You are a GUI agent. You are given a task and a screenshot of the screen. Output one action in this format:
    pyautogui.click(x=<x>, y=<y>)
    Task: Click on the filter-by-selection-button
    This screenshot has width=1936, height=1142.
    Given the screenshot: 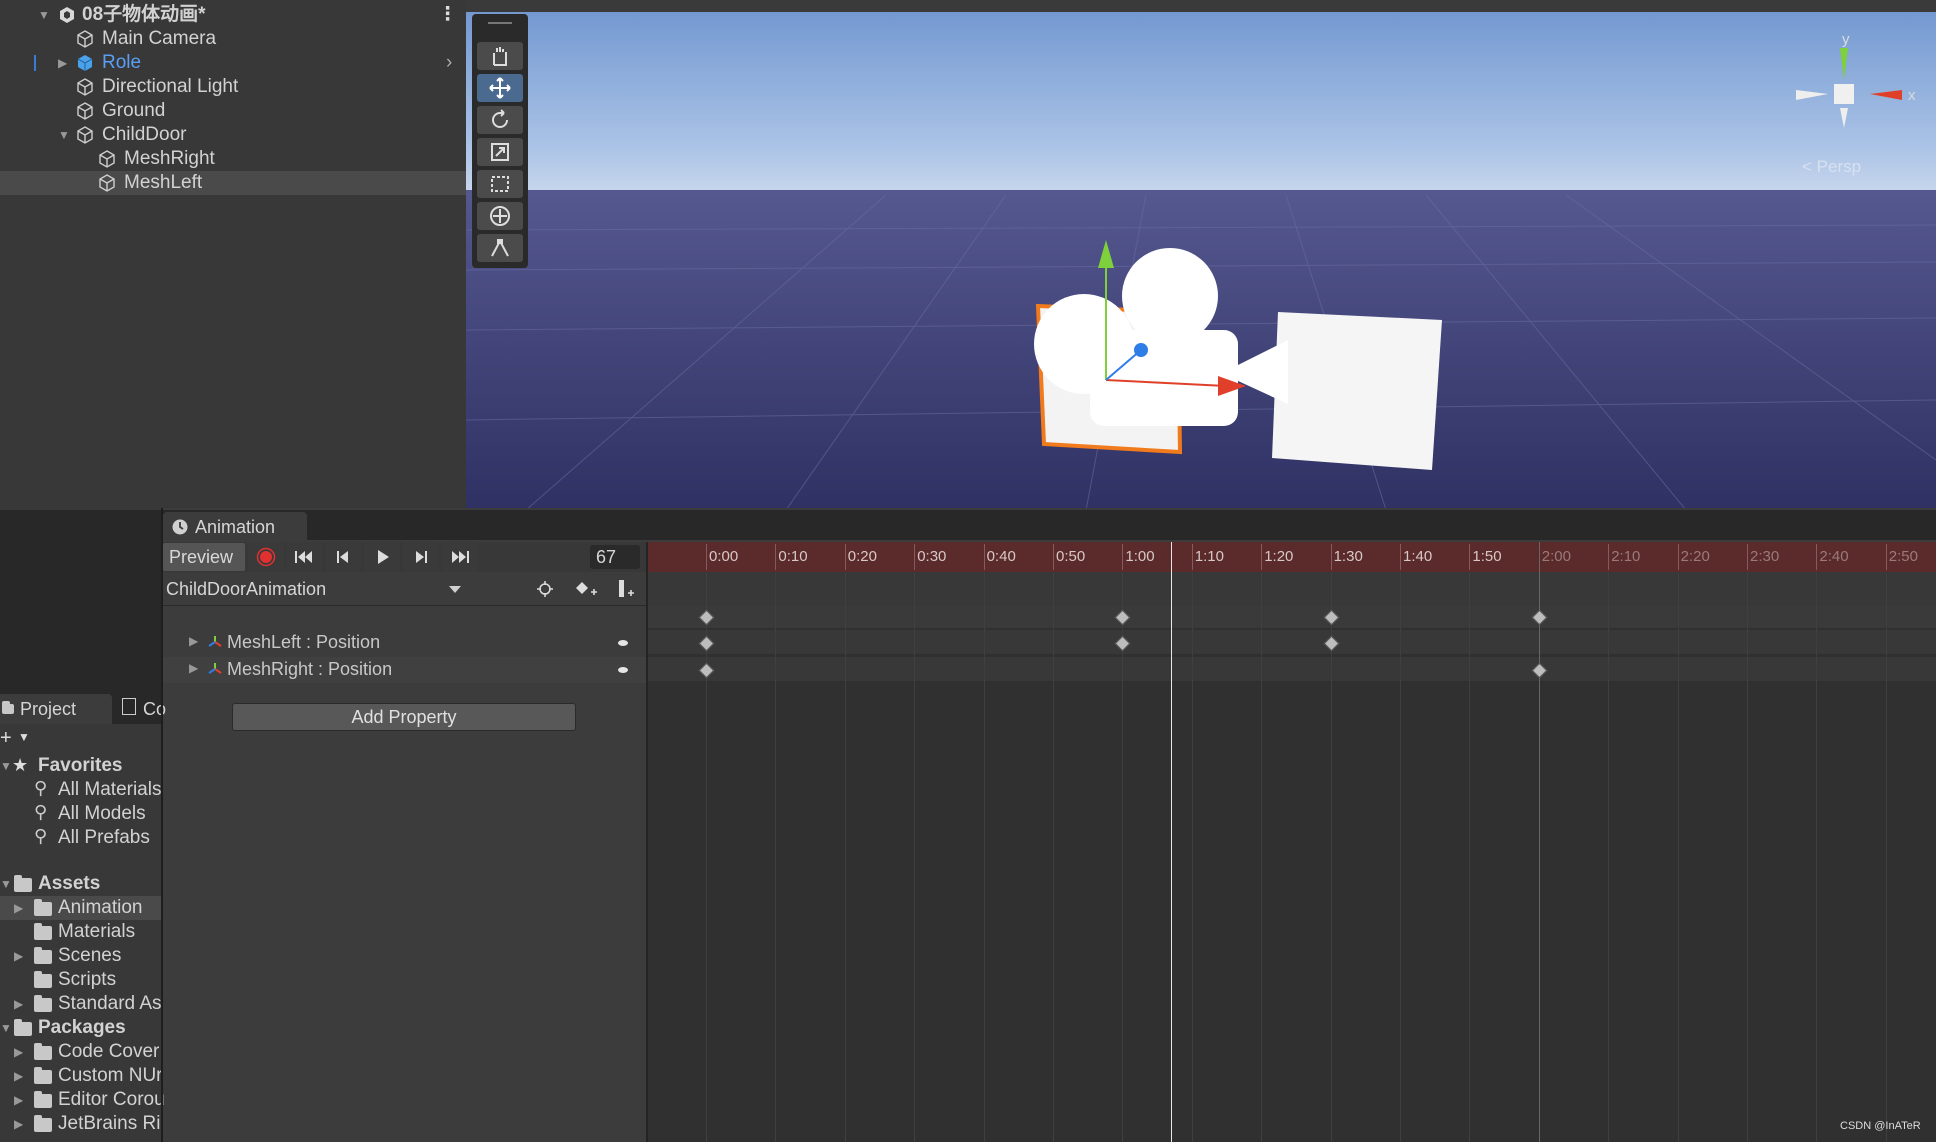 What is the action you would take?
    pyautogui.click(x=545, y=589)
    